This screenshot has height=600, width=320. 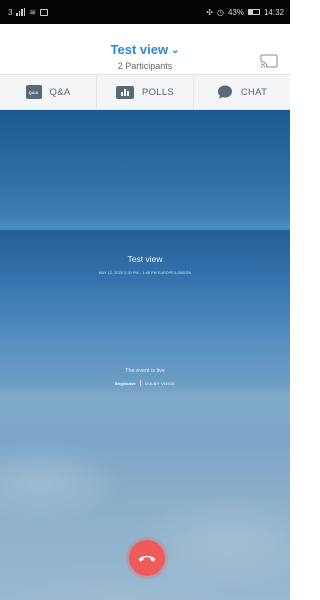 I want to click on event-status: The event is live, so click(x=145, y=371).